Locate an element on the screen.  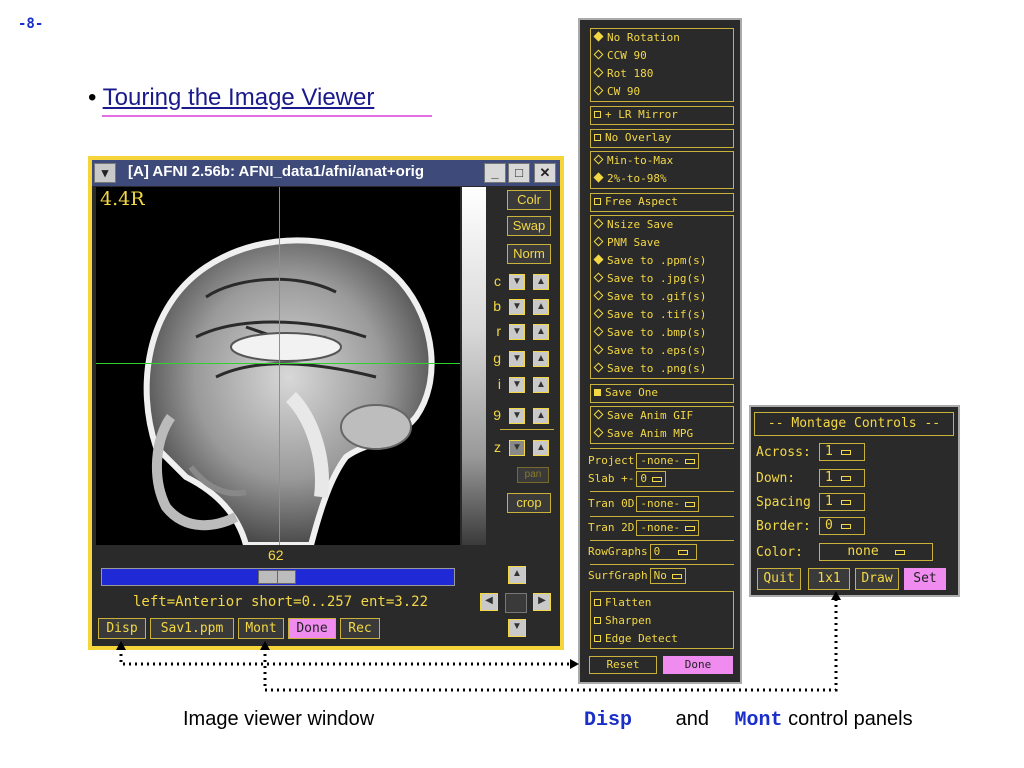
caption-mont-code: Mont is located at coordinates (758, 720).